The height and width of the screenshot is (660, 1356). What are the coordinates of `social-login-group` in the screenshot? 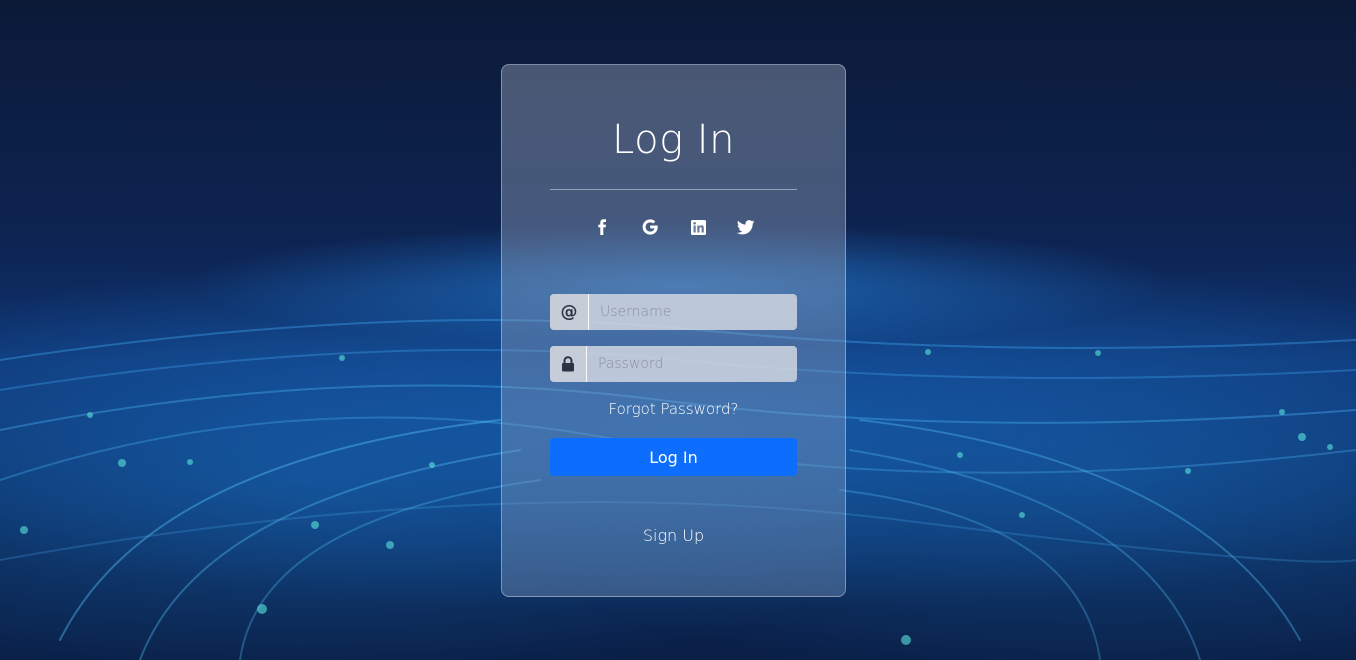 It's located at (673, 227).